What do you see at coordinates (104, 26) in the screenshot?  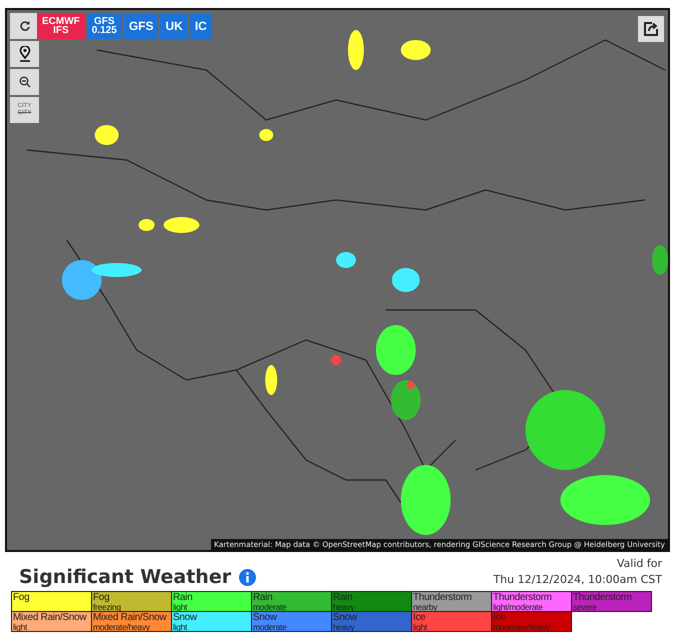 I see `model-tab: GFS 0.125` at bounding box center [104, 26].